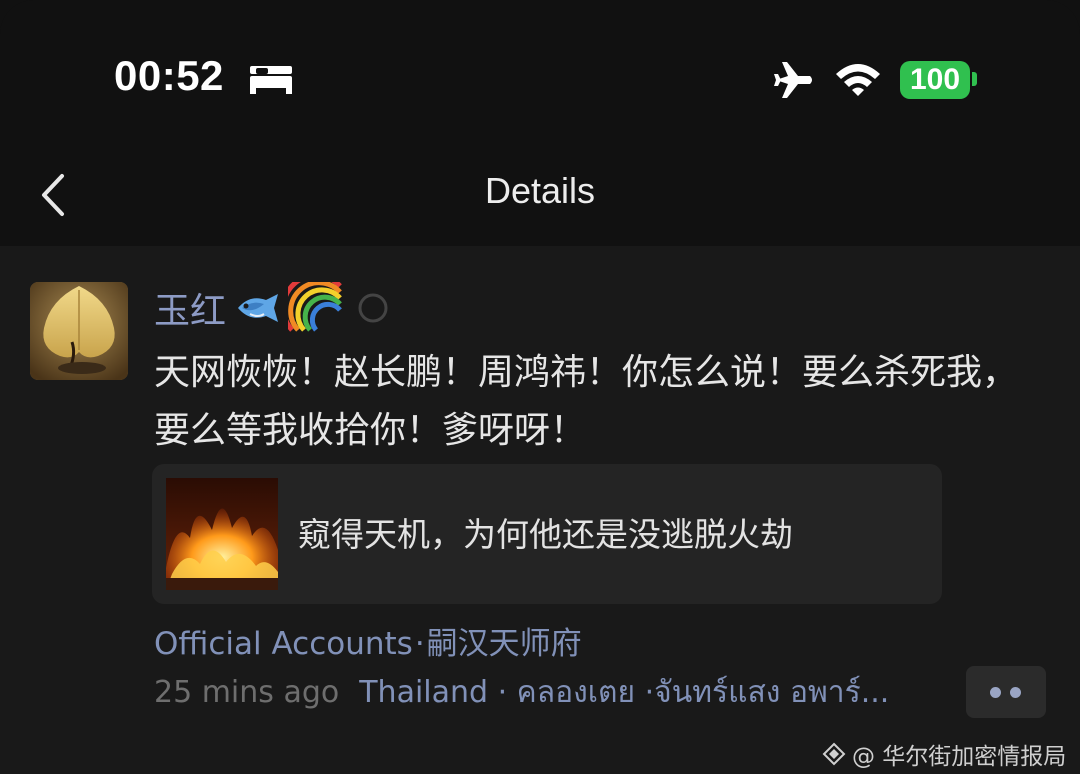  What do you see at coordinates (858, 80) in the screenshot?
I see `wifi-icon` at bounding box center [858, 80].